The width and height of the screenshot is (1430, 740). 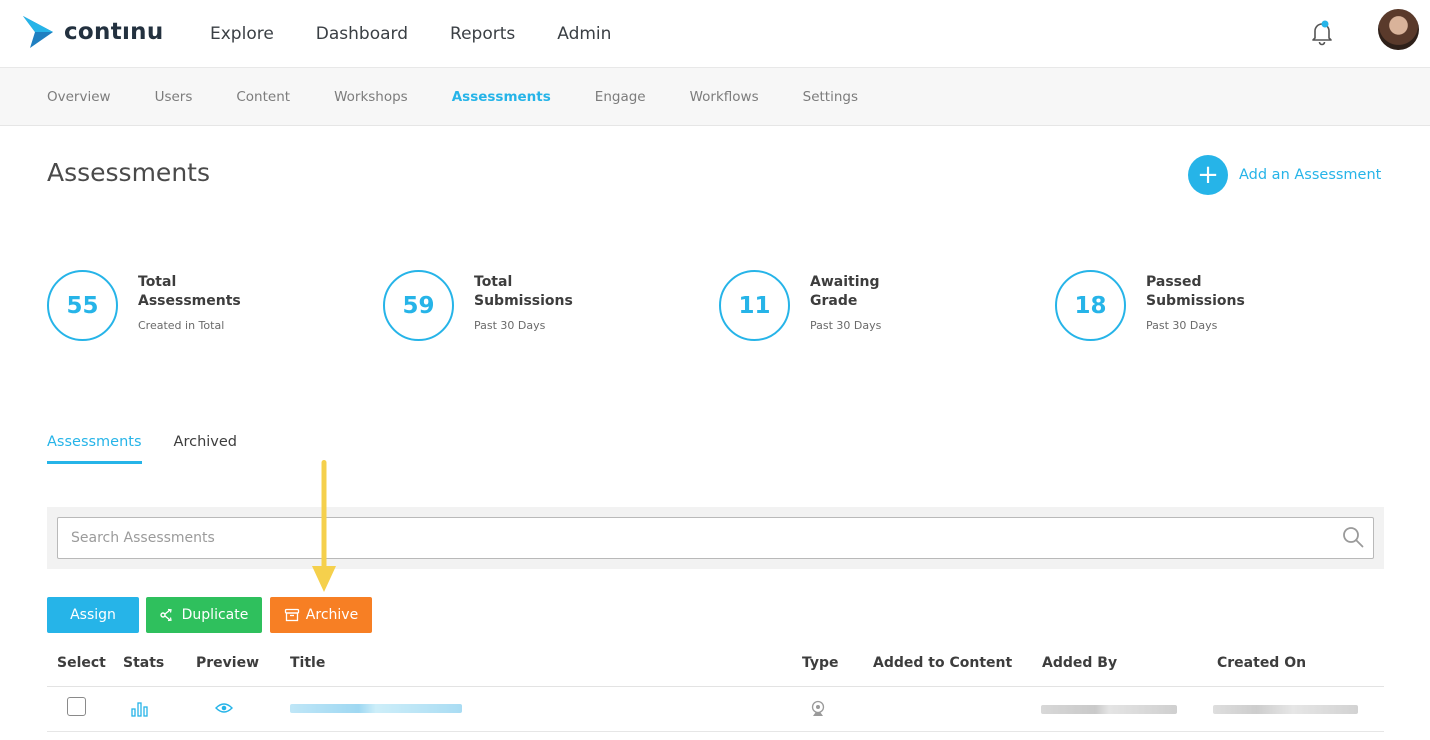 What do you see at coordinates (81, 663) in the screenshot?
I see `column-select: Select` at bounding box center [81, 663].